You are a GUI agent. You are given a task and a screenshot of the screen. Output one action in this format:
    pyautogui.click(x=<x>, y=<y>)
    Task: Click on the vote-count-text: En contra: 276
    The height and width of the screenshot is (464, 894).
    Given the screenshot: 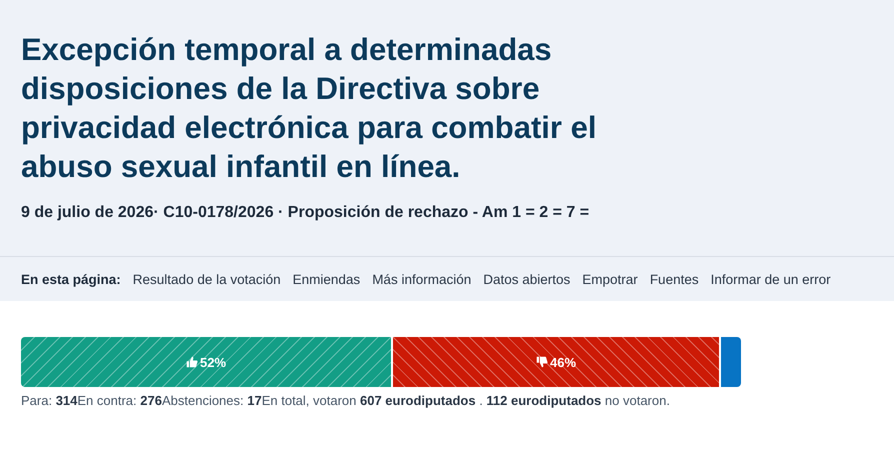 What is the action you would take?
    pyautogui.click(x=119, y=400)
    